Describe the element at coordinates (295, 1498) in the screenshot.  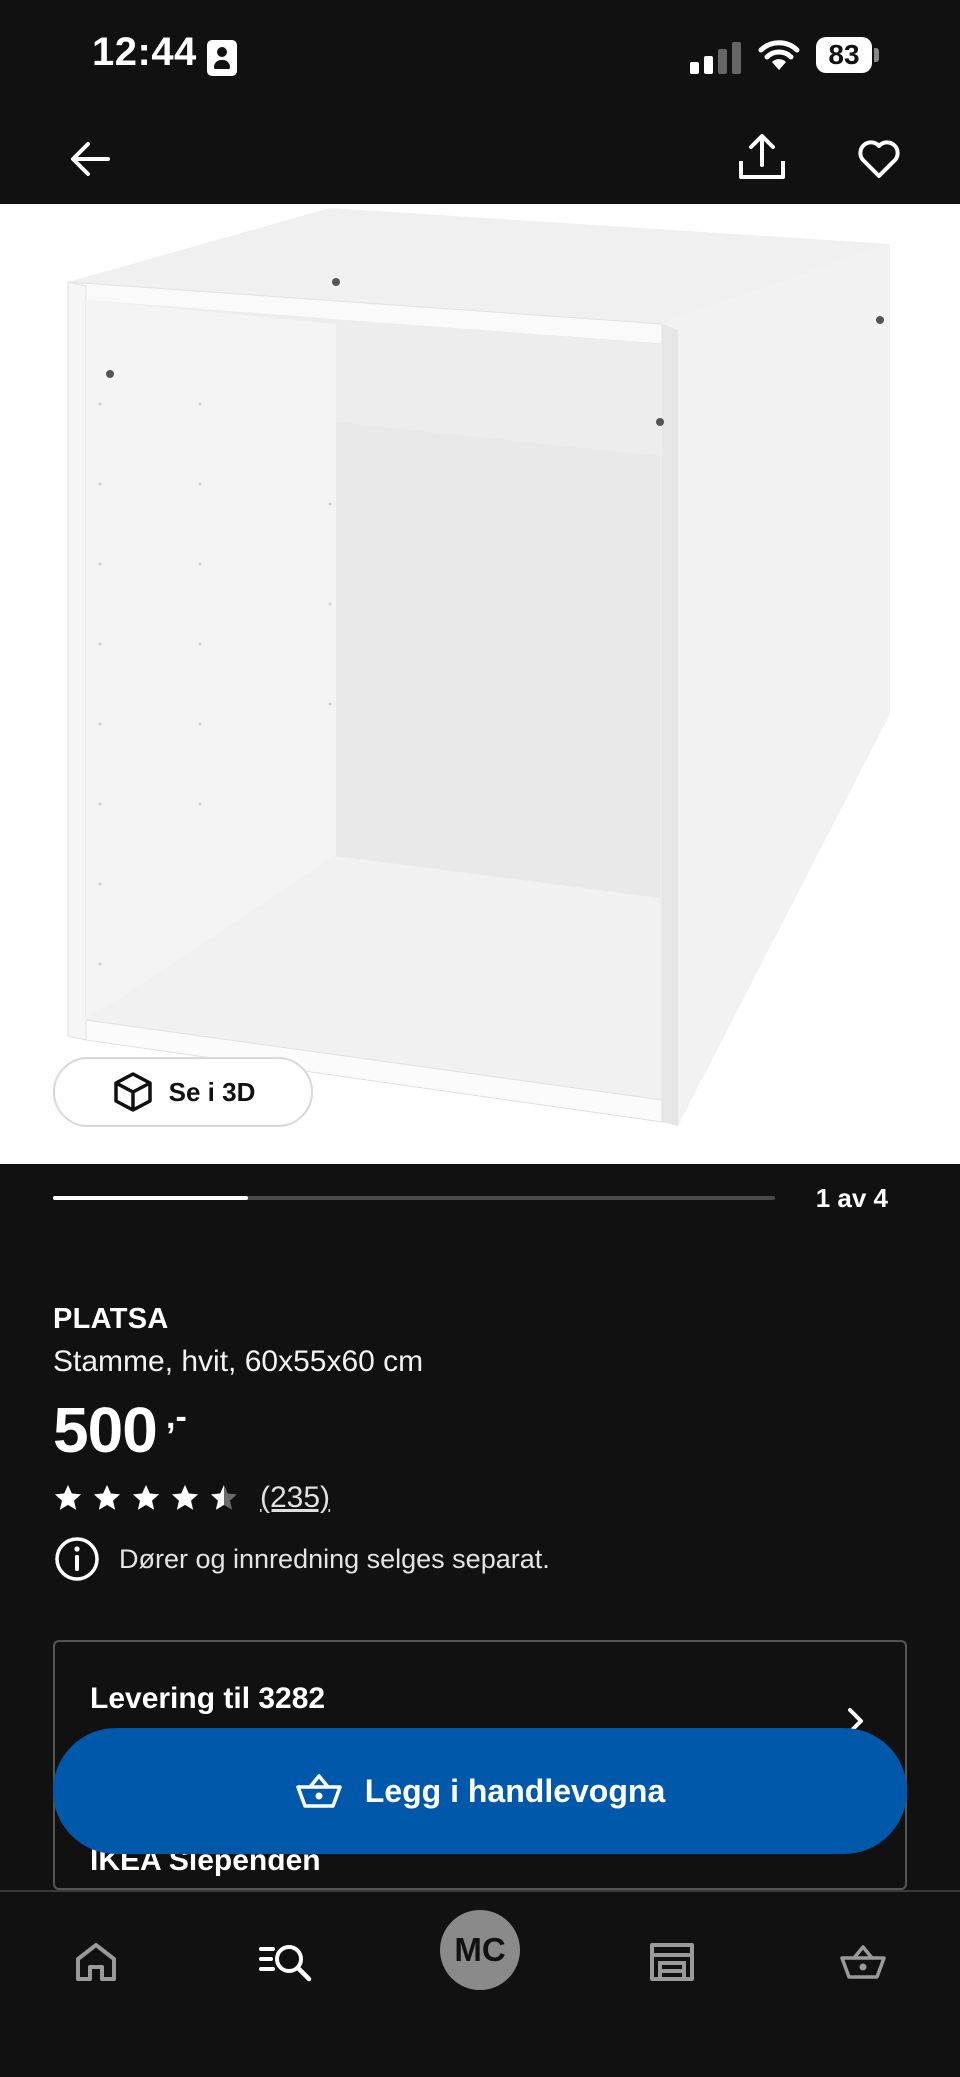
I see `review-count-link: (235)` at that location.